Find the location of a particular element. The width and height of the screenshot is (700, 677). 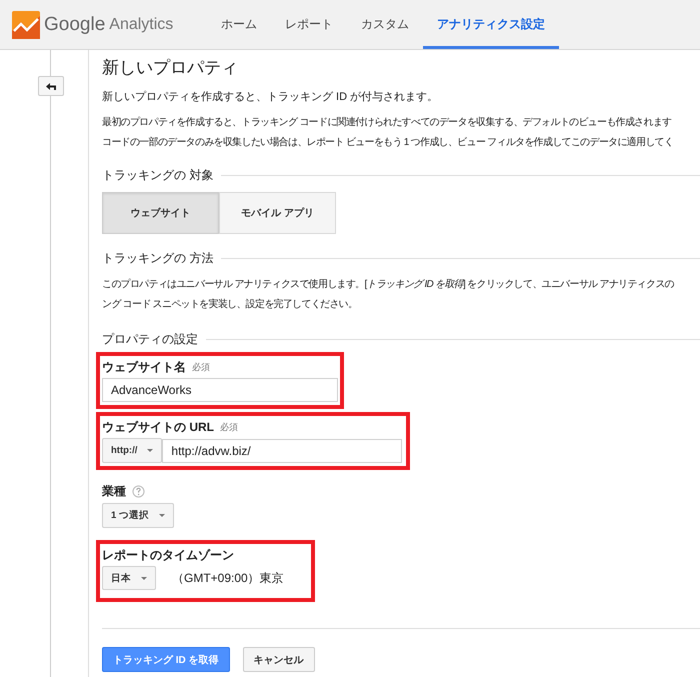

website-url-field: http://advw.biz/ is located at coordinates (282, 450).